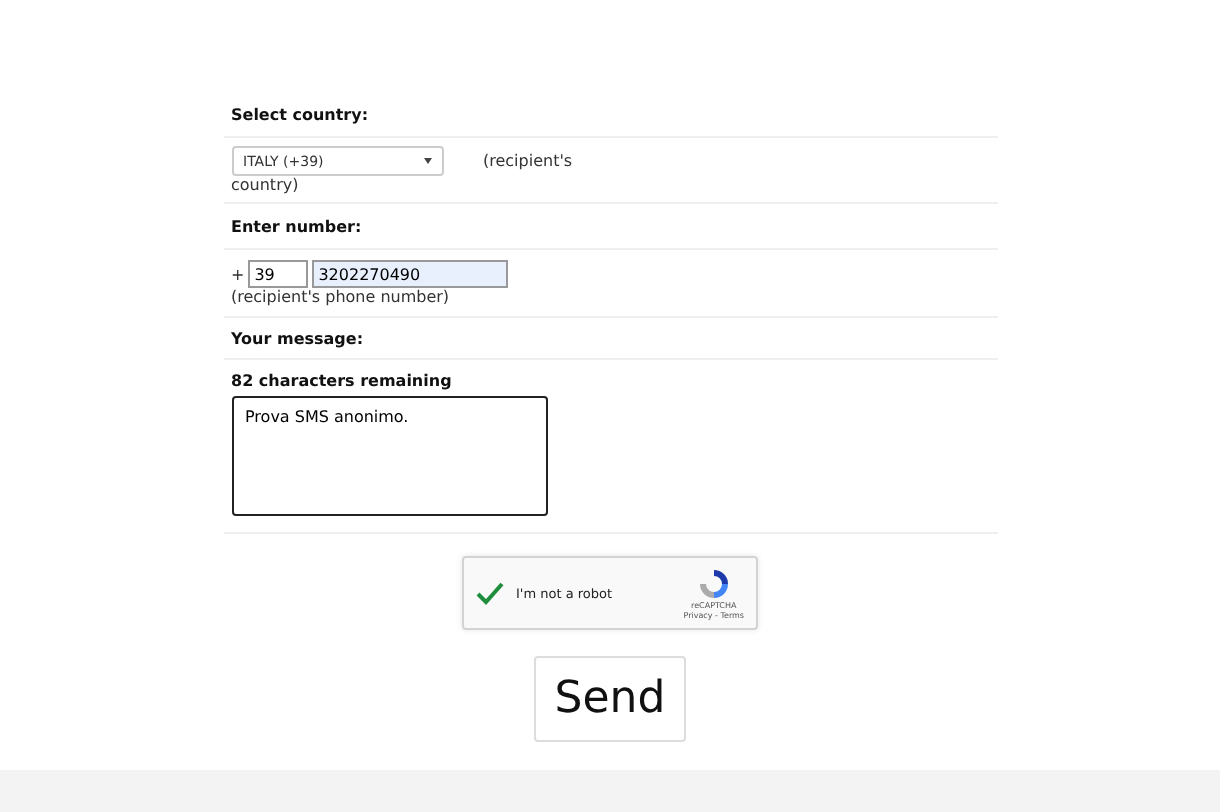  Describe the element at coordinates (340, 297) in the screenshot. I see `hint-text: (recipient's phone number)` at that location.